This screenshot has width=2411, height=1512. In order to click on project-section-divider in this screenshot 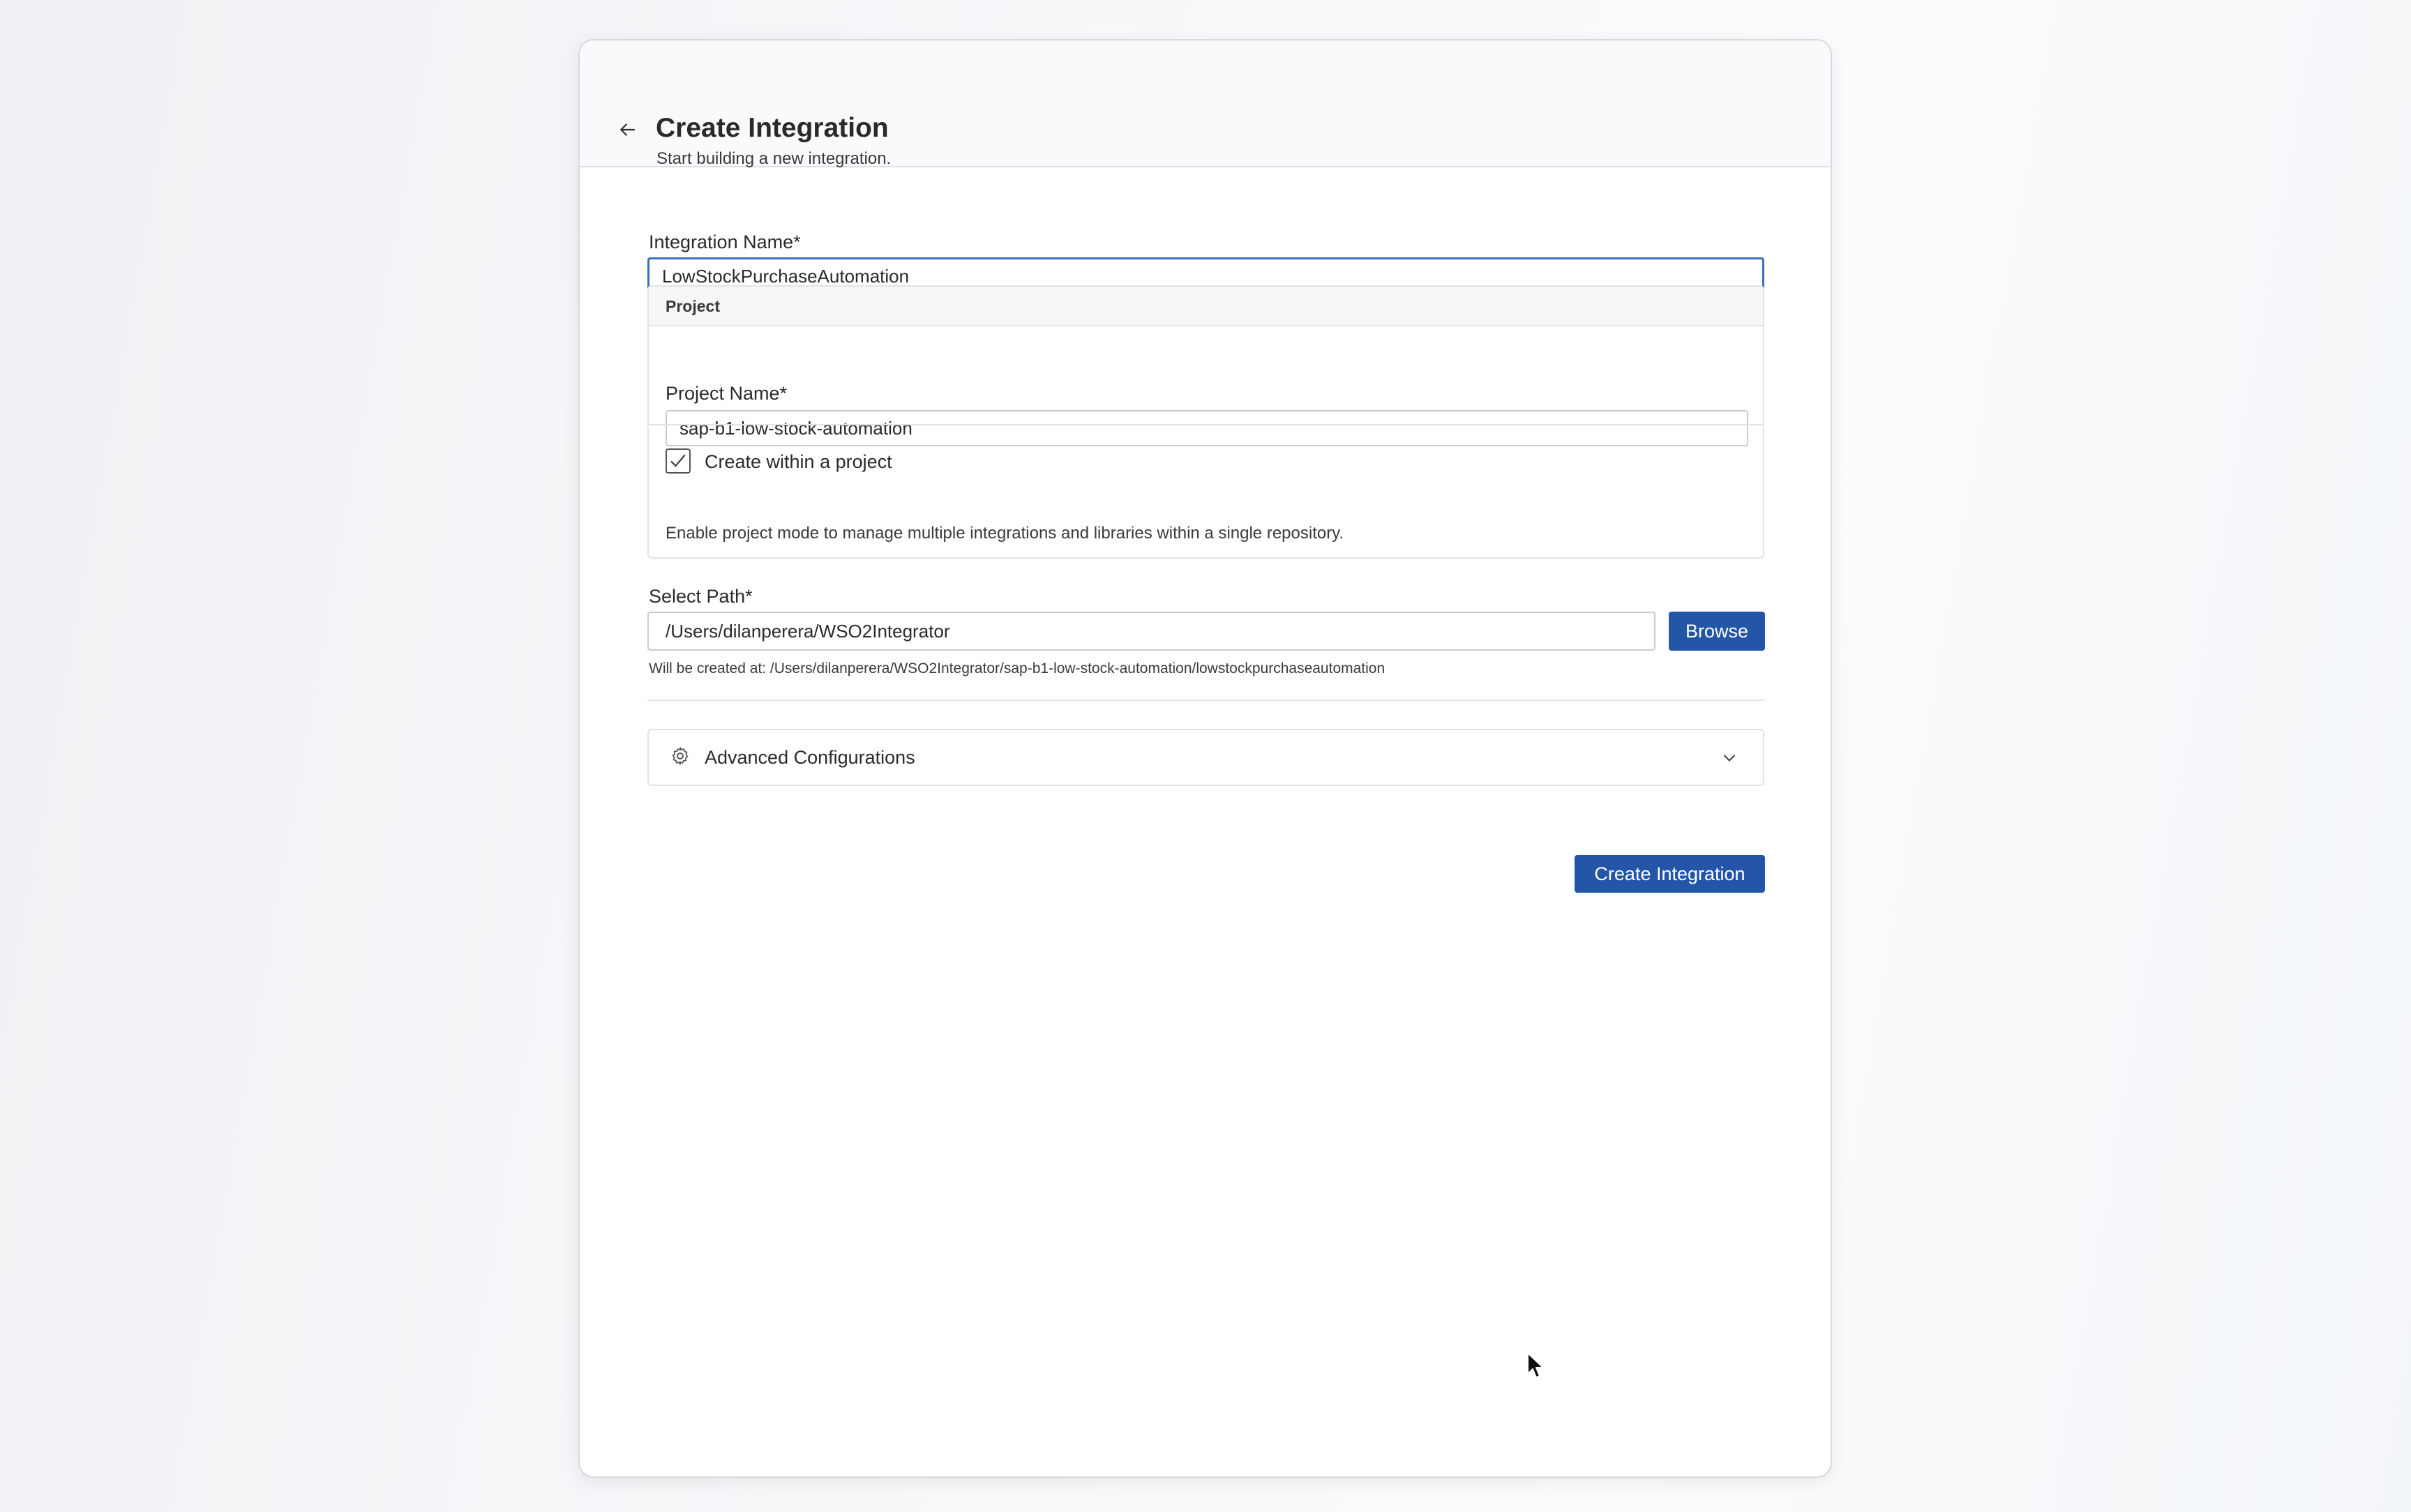, I will do `click(1206, 425)`.